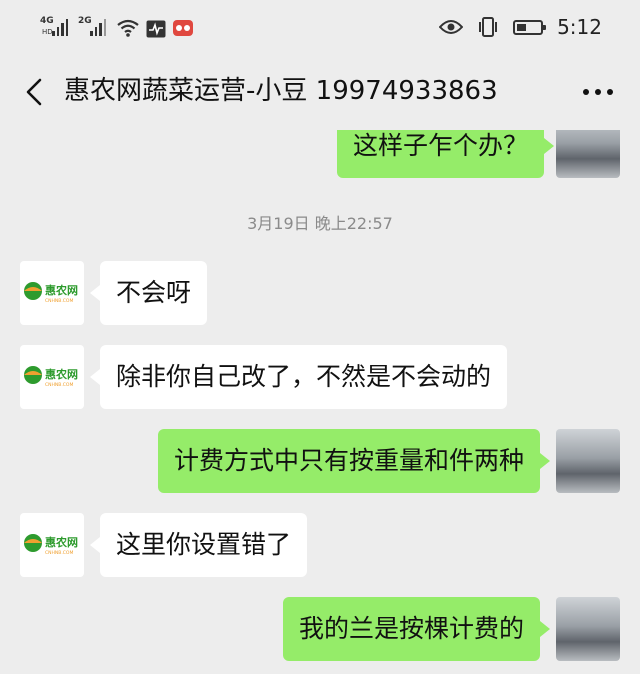  I want to click on vibrate-icon, so click(488, 27).